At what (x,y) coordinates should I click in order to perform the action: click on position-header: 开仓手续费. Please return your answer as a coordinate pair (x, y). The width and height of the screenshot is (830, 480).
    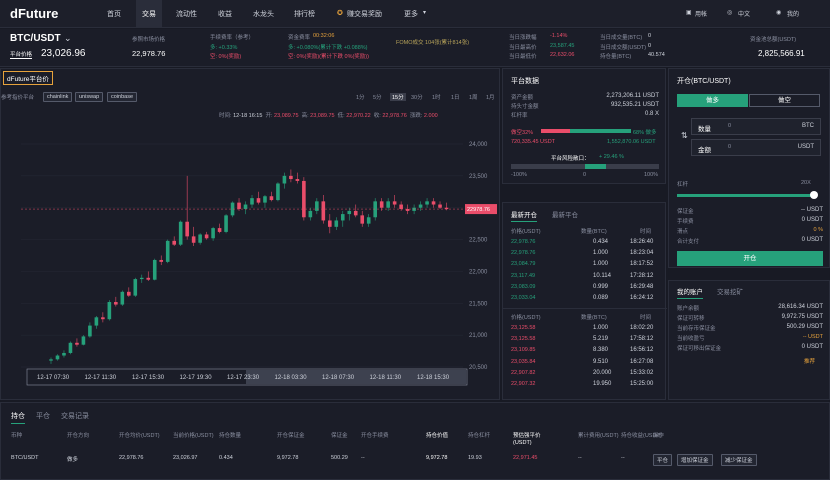
    Looking at the image, I should click on (375, 436).